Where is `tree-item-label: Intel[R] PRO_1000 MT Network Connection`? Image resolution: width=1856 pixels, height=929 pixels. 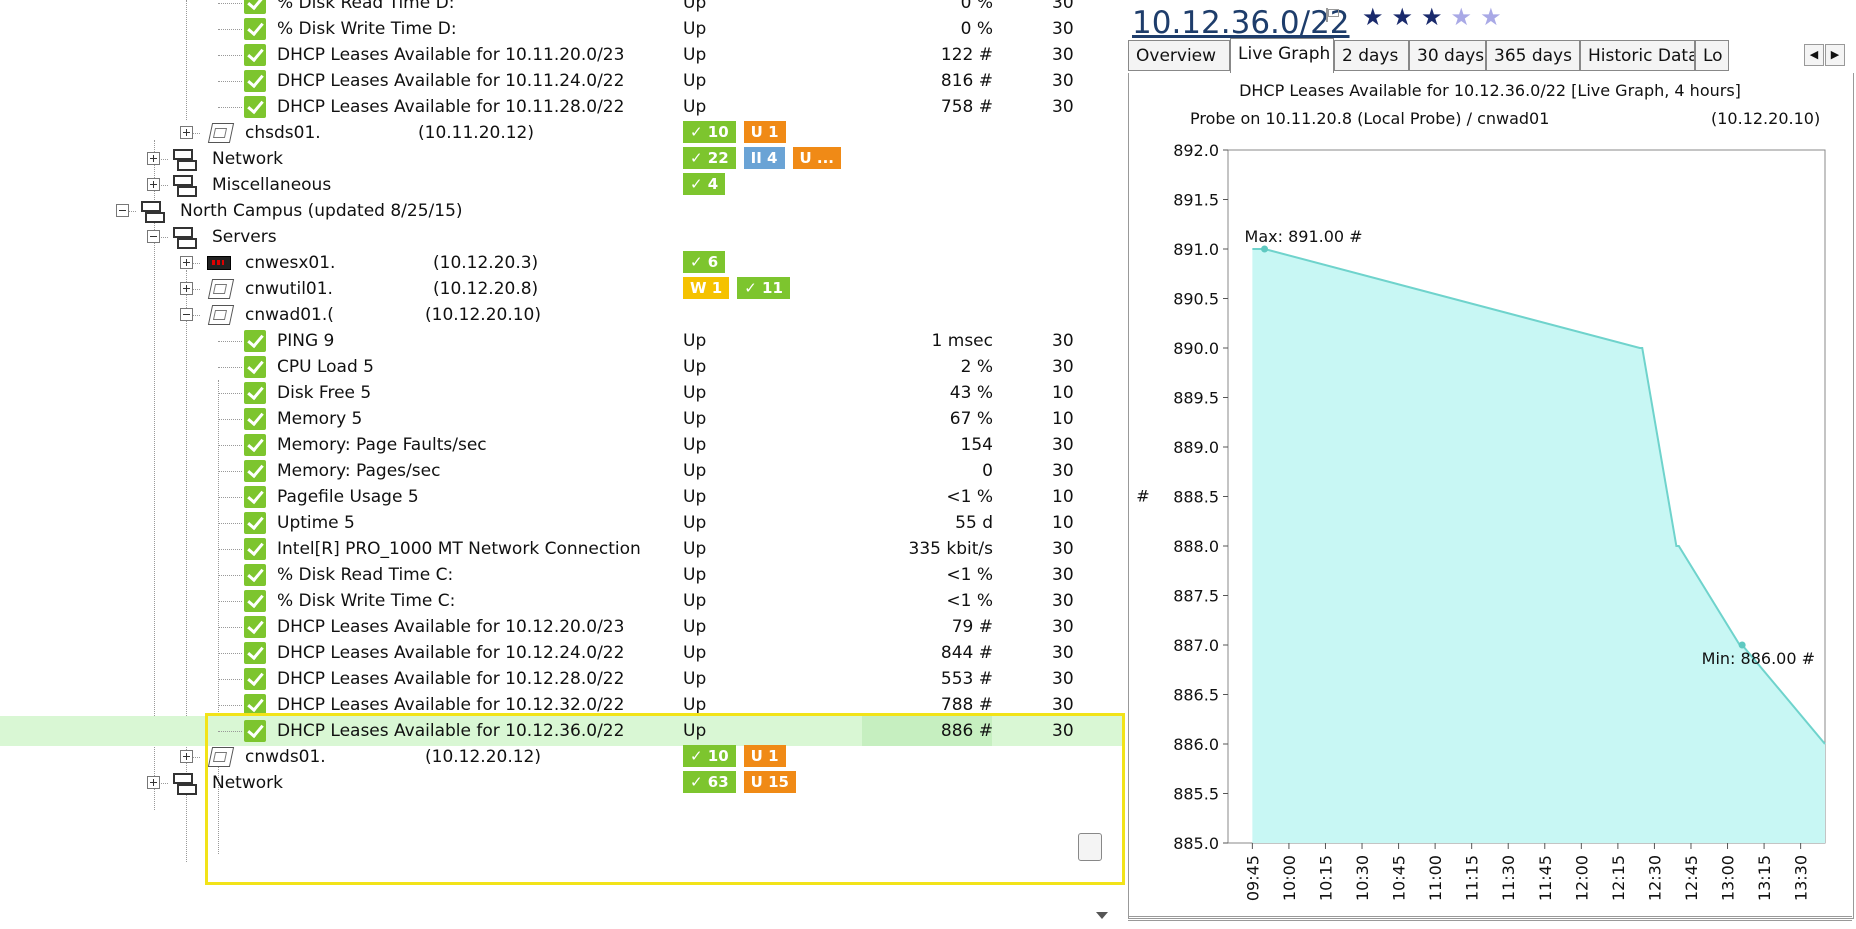 tree-item-label: Intel[R] PRO_1000 MT Network Connection is located at coordinates (459, 549).